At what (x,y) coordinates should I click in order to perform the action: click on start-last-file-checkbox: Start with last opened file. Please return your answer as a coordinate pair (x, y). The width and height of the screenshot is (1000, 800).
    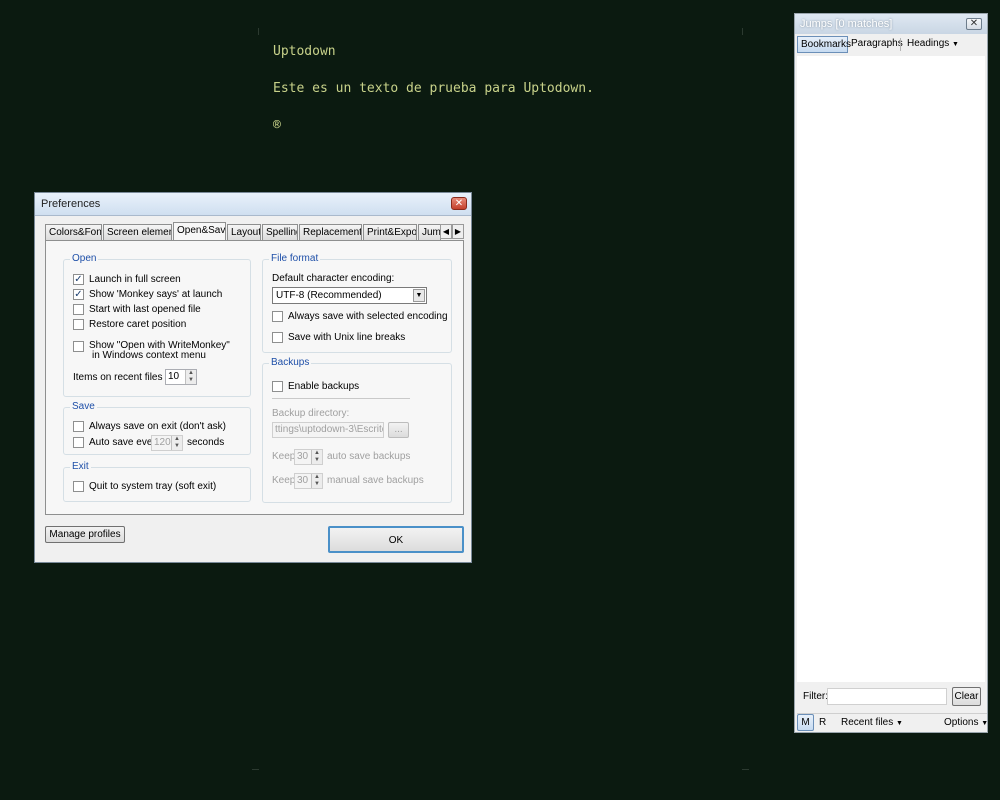
    Looking at the image, I should click on (137, 309).